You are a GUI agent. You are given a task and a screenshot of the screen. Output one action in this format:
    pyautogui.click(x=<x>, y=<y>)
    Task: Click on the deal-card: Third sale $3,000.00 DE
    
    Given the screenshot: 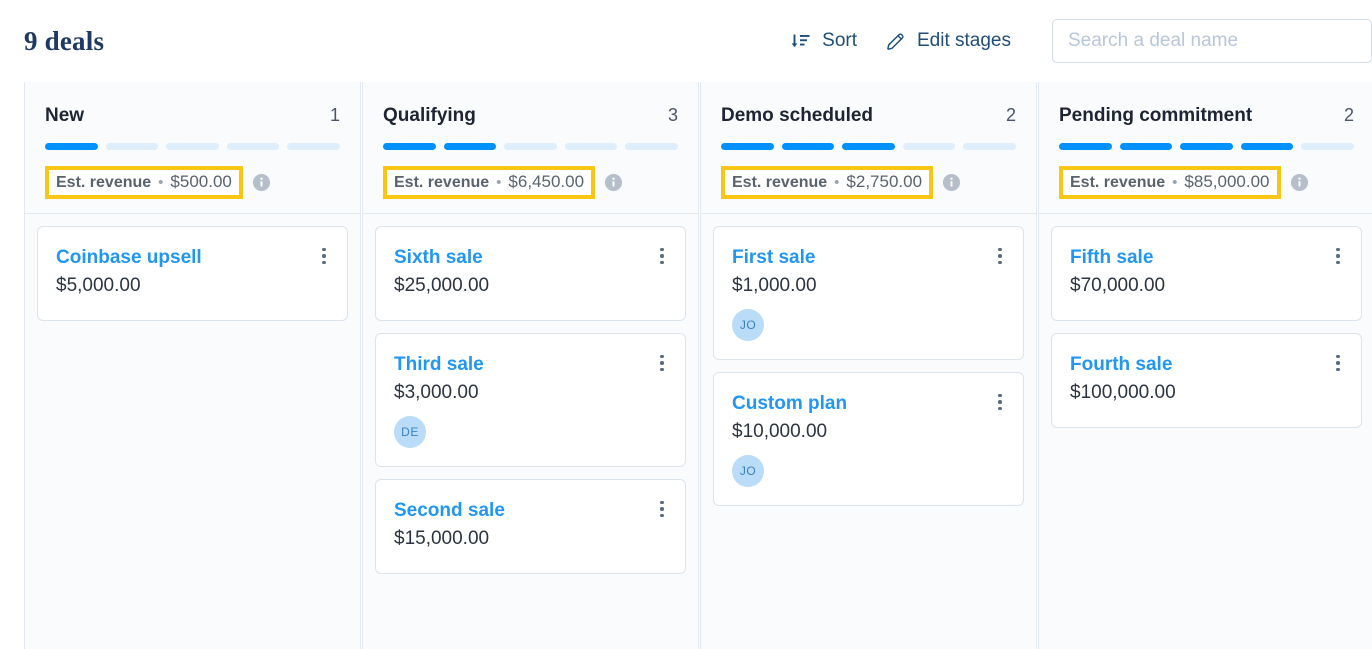 What is the action you would take?
    pyautogui.click(x=530, y=400)
    